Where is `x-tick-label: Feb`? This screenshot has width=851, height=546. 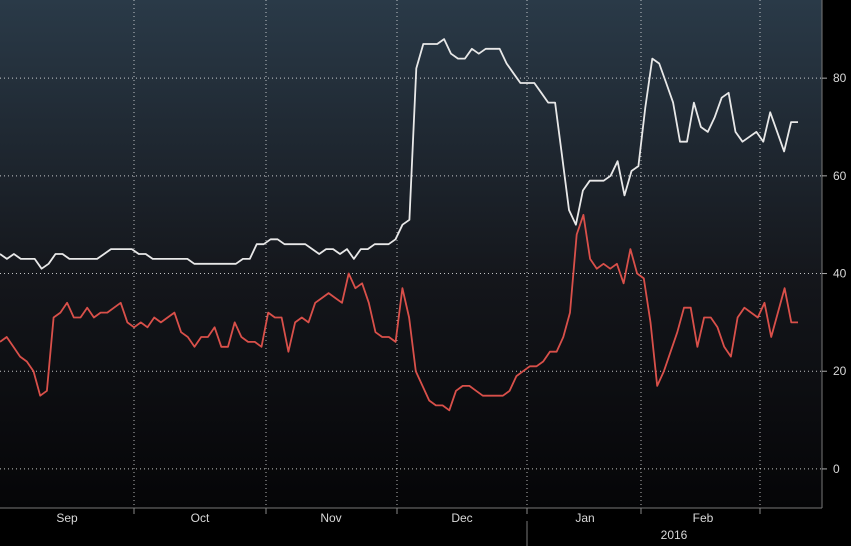 x-tick-label: Feb is located at coordinates (703, 518).